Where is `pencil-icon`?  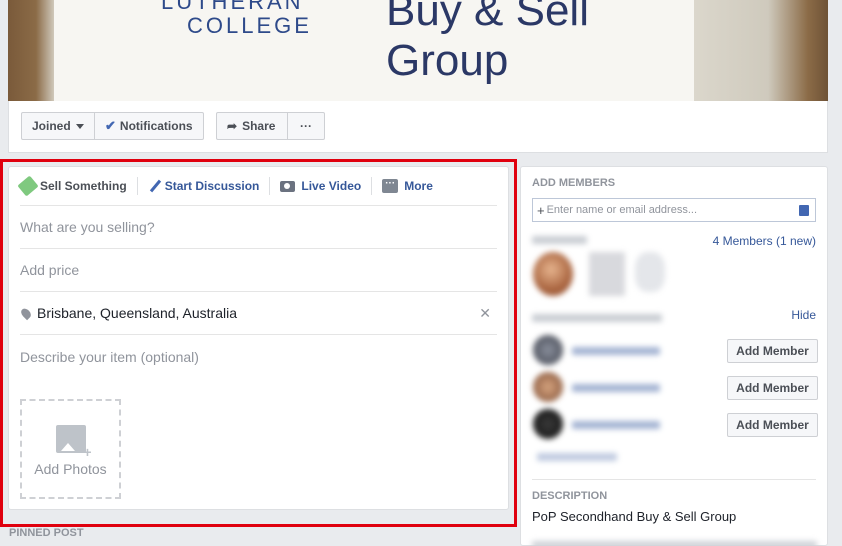 pencil-icon is located at coordinates (155, 186).